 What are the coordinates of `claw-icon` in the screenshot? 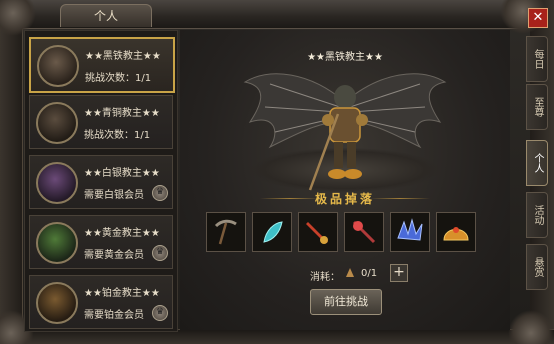 It's located at (410, 229).